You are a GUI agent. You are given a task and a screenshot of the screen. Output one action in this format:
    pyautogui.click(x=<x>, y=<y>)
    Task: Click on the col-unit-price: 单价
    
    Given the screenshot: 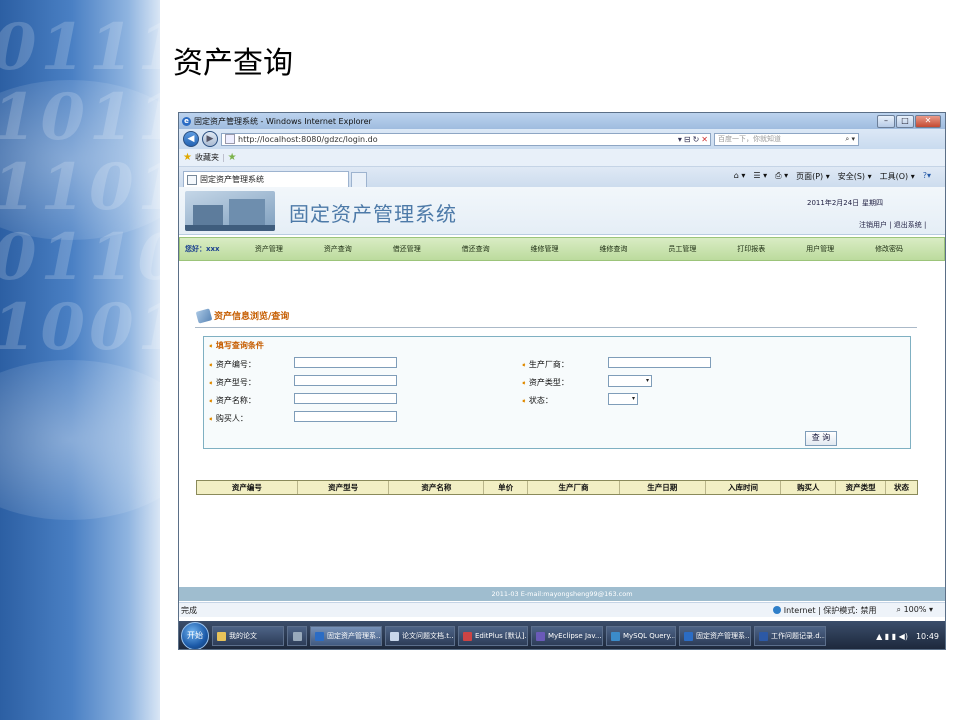 What is the action you would take?
    pyautogui.click(x=506, y=487)
    